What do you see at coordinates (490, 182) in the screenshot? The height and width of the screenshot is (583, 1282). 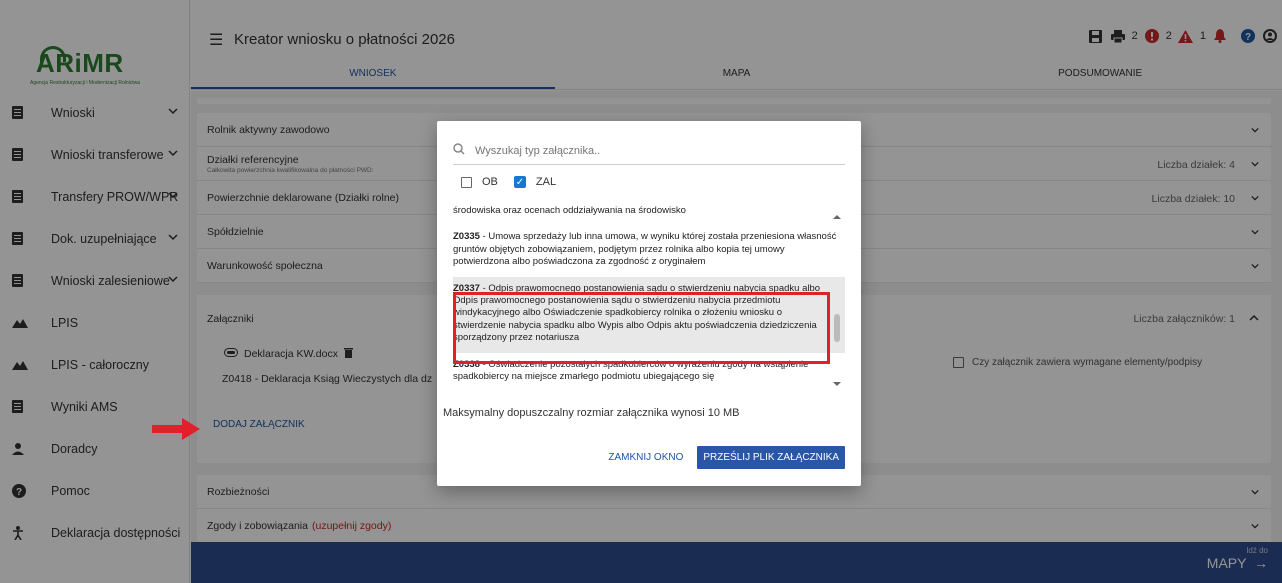 I see `ob-label: OB` at bounding box center [490, 182].